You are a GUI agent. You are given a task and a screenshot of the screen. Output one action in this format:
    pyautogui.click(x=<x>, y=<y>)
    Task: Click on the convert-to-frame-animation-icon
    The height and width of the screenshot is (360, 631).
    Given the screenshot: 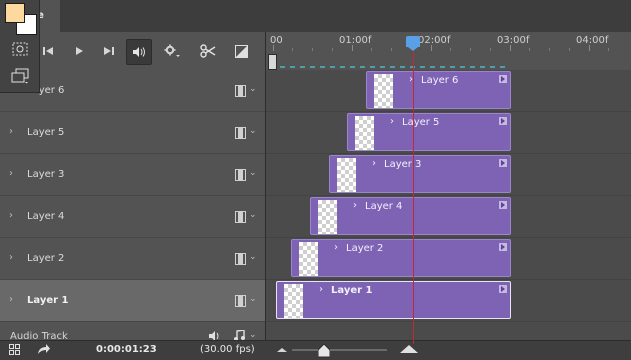 What is the action you would take?
    pyautogui.click(x=16, y=349)
    